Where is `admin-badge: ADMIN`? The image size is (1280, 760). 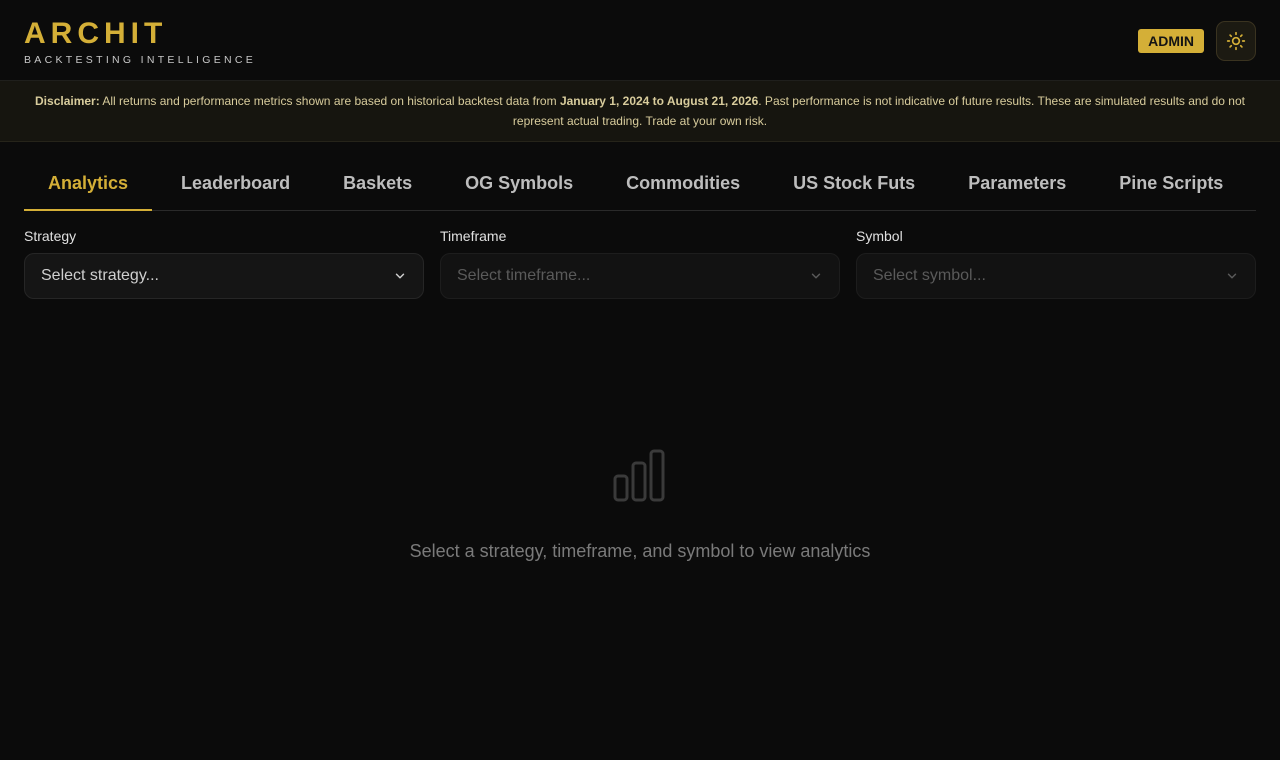 admin-badge: ADMIN is located at coordinates (1171, 41).